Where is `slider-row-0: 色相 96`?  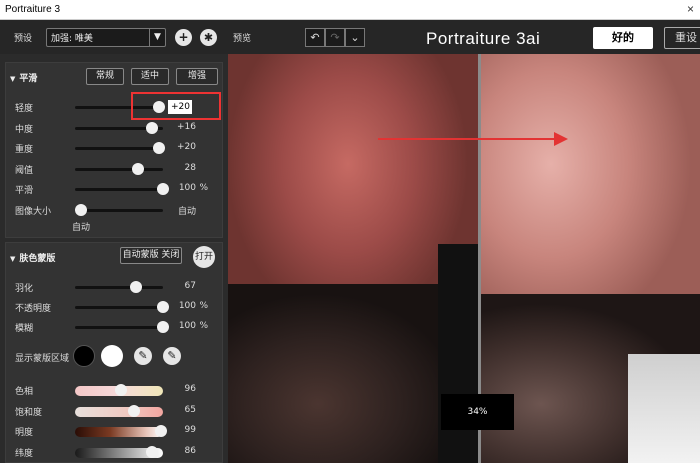 slider-row-0: 色相 96 is located at coordinates (117, 390).